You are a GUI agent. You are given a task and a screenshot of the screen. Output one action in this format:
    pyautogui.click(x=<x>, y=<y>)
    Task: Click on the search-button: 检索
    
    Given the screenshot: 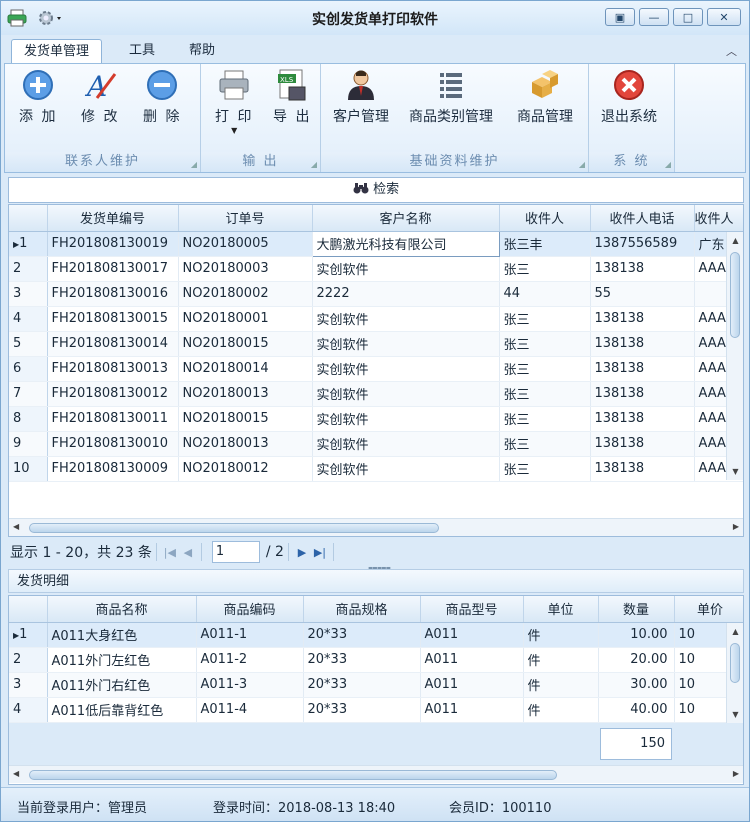 What is the action you would take?
    pyautogui.click(x=376, y=190)
    